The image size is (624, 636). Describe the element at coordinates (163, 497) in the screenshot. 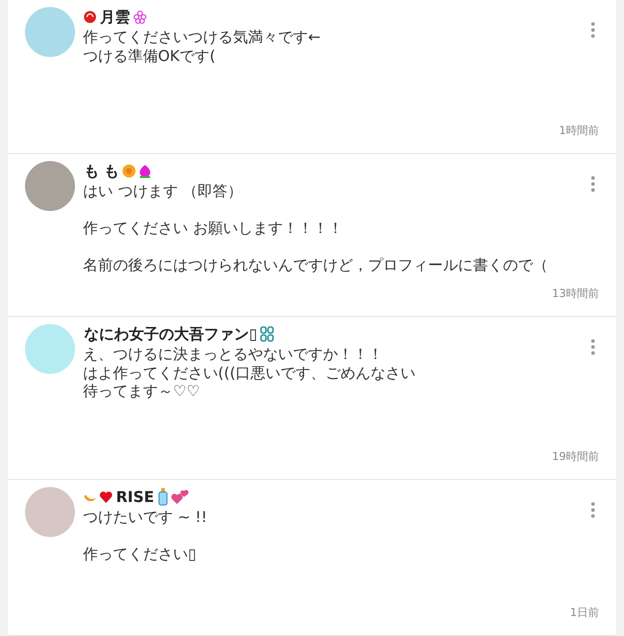

I see `bottle-icon` at that location.